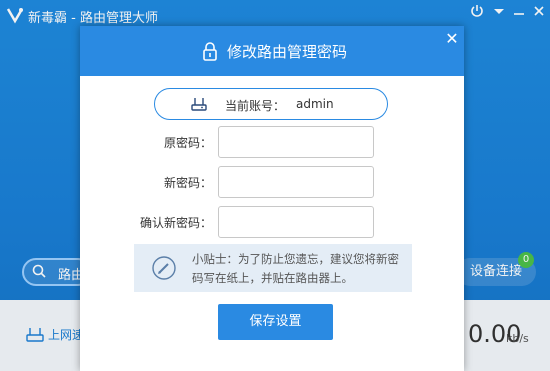  Describe the element at coordinates (187, 183) in the screenshot. I see `new-password-label: 新密码：` at that location.